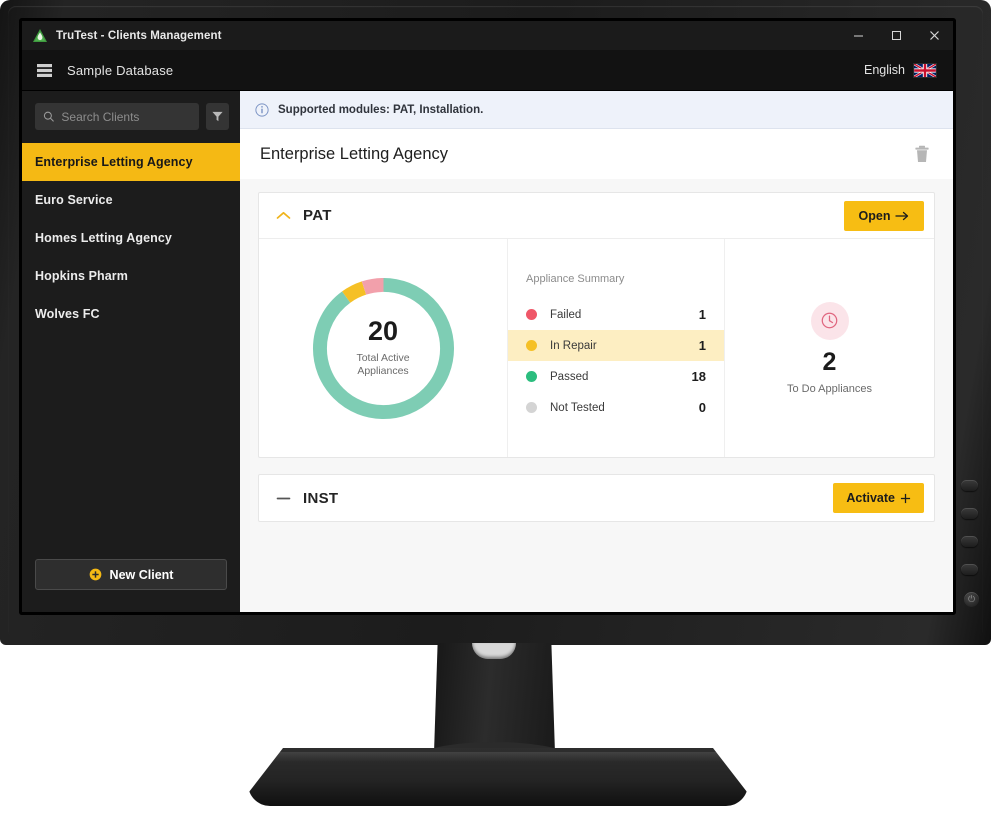 The height and width of the screenshot is (816, 991). What do you see at coordinates (884, 70) in the screenshot?
I see `language-label: English` at bounding box center [884, 70].